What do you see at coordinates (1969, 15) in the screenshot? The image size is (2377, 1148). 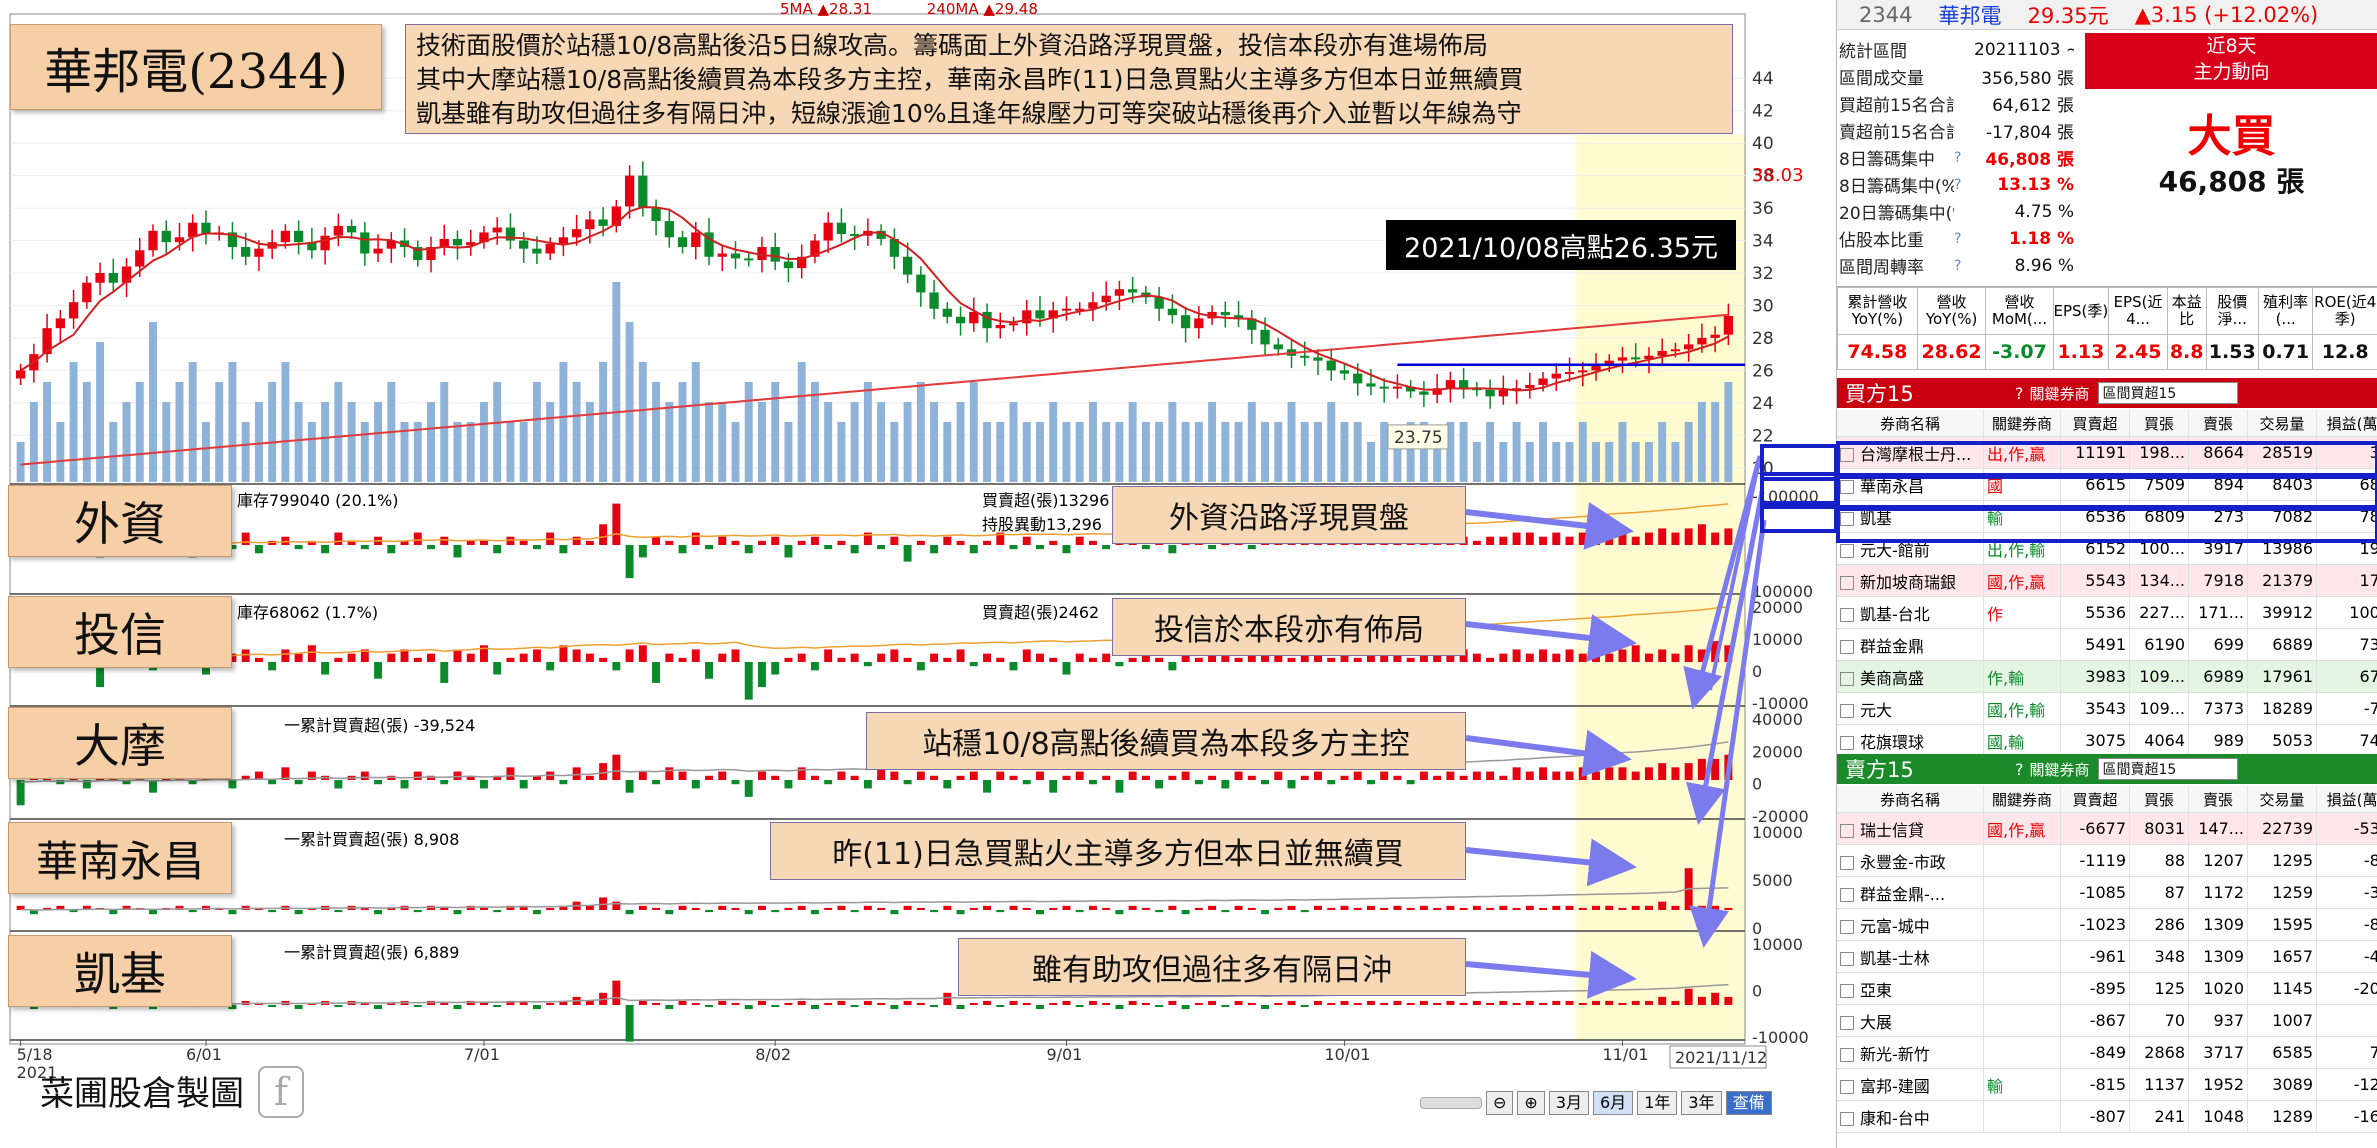 I see `stock-name: 華邦電` at bounding box center [1969, 15].